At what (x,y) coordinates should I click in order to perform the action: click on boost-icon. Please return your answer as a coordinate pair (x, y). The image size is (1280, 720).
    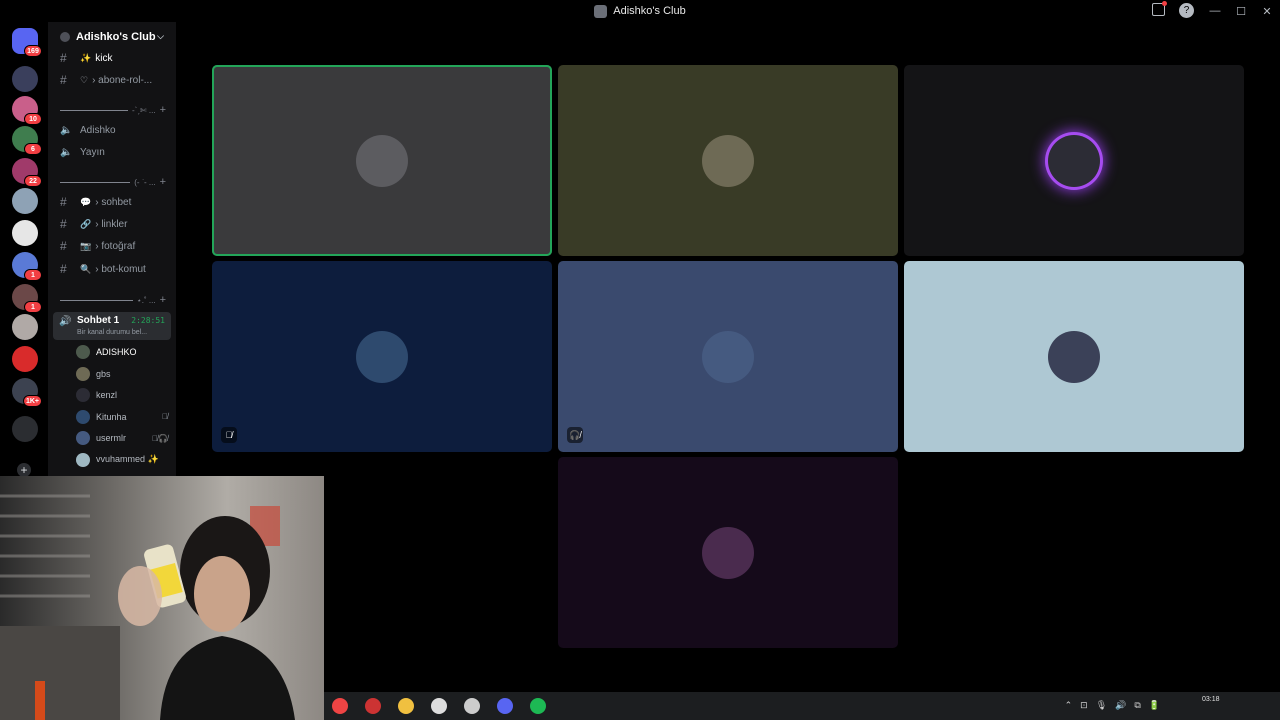
    Looking at the image, I should click on (65, 37).